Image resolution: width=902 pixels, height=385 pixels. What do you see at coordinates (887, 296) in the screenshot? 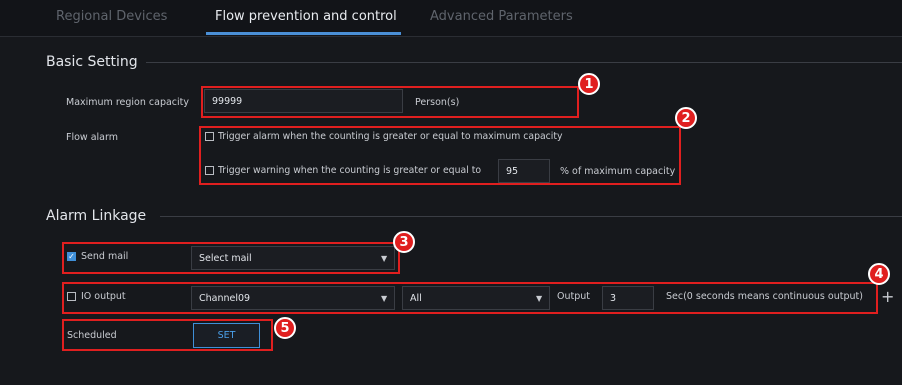
I see `add-icon: +` at bounding box center [887, 296].